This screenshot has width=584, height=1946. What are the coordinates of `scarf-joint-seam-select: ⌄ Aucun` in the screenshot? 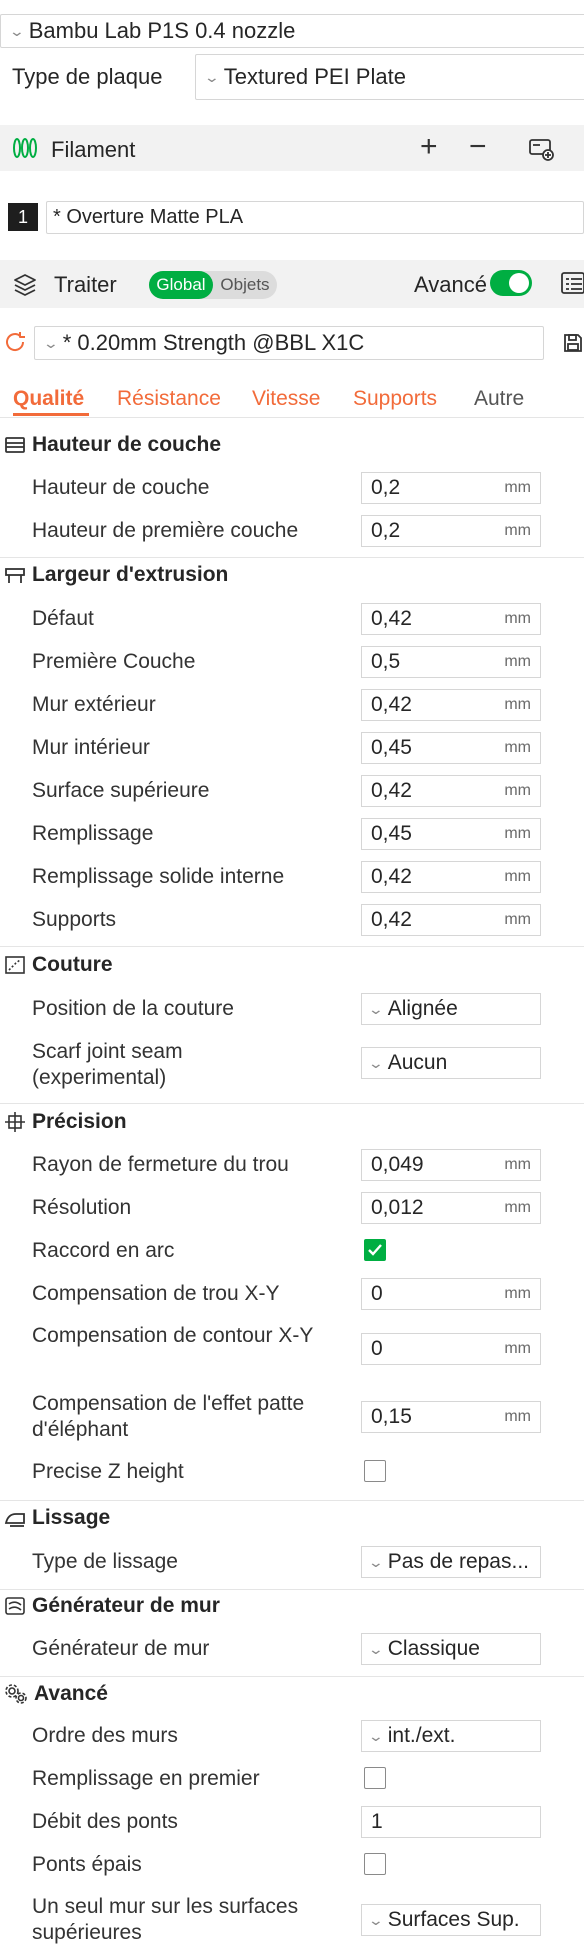 It's located at (451, 1063).